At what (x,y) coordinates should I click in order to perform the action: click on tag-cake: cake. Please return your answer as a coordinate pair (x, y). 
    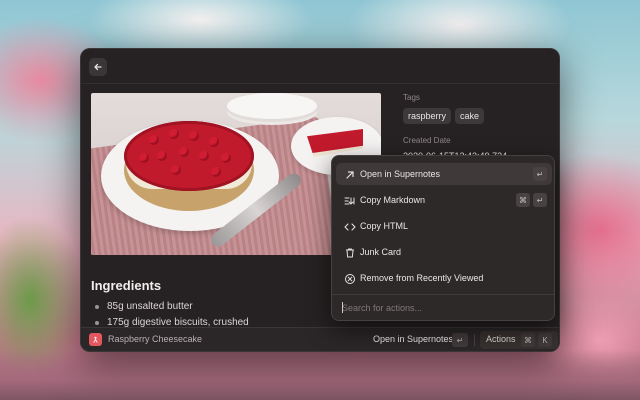
    Looking at the image, I should click on (470, 116).